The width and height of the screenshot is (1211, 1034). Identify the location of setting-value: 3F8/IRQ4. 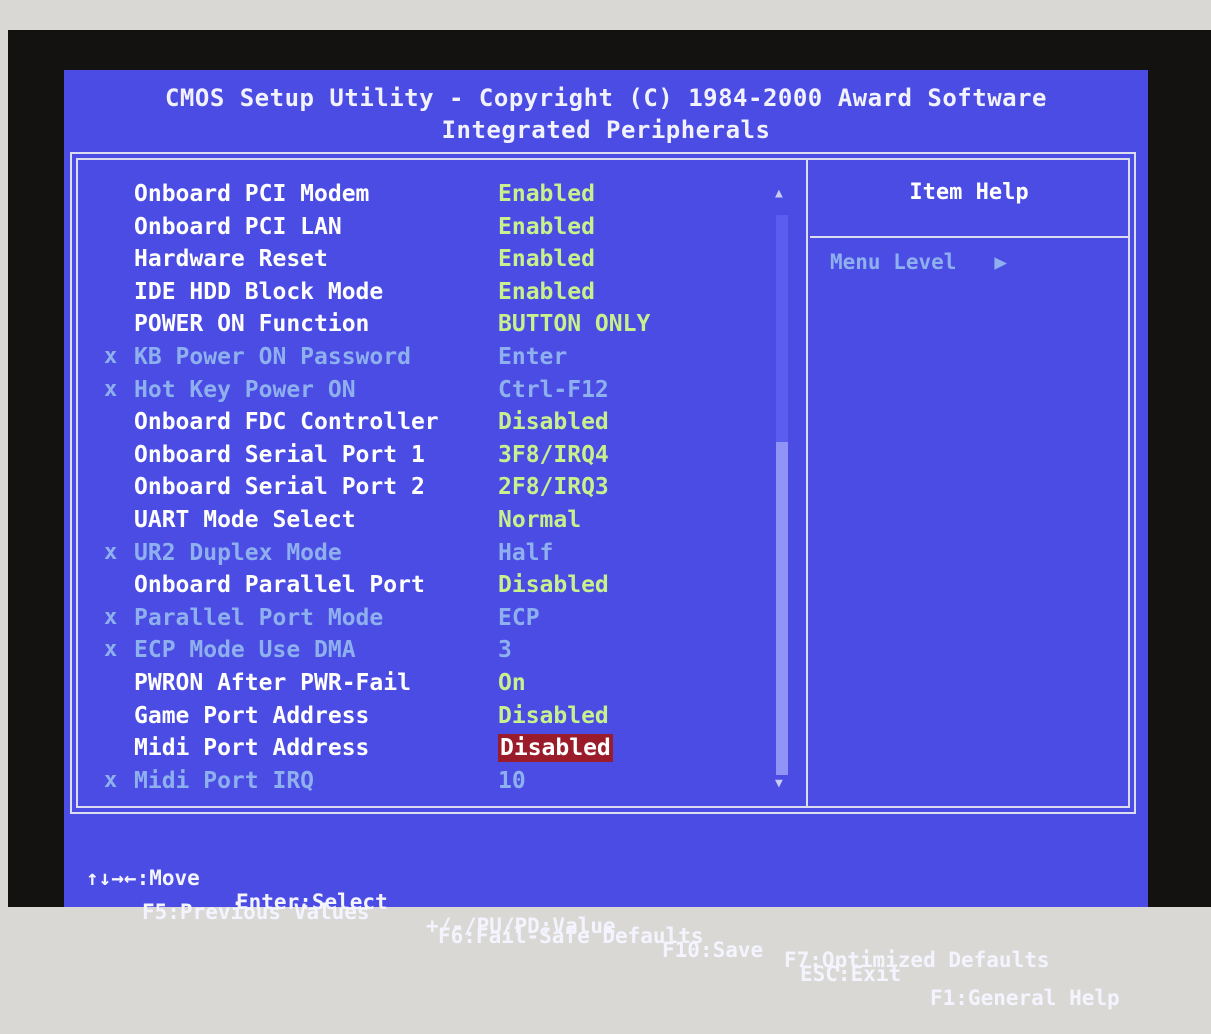
(553, 455).